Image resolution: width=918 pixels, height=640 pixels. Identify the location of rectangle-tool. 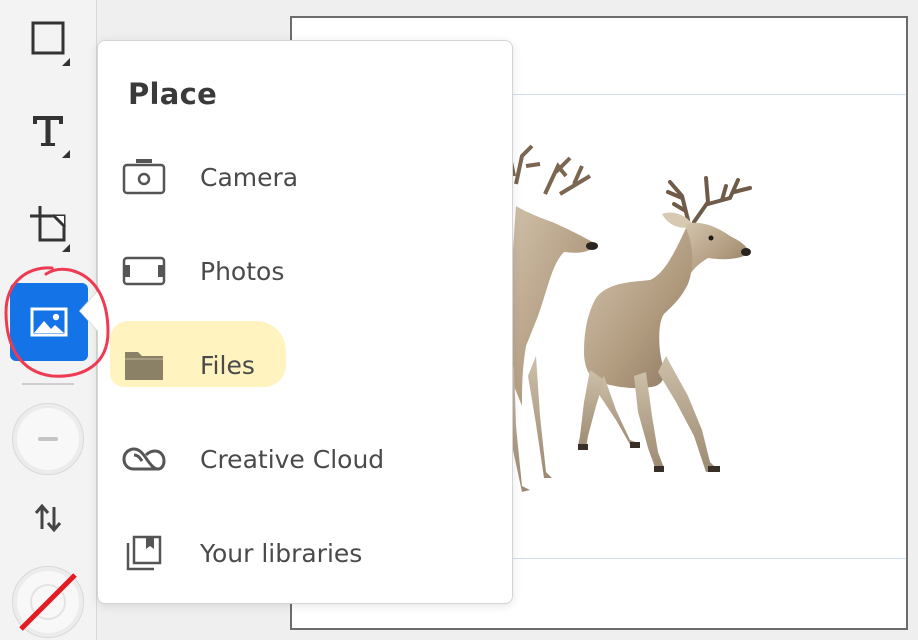
(48, 38).